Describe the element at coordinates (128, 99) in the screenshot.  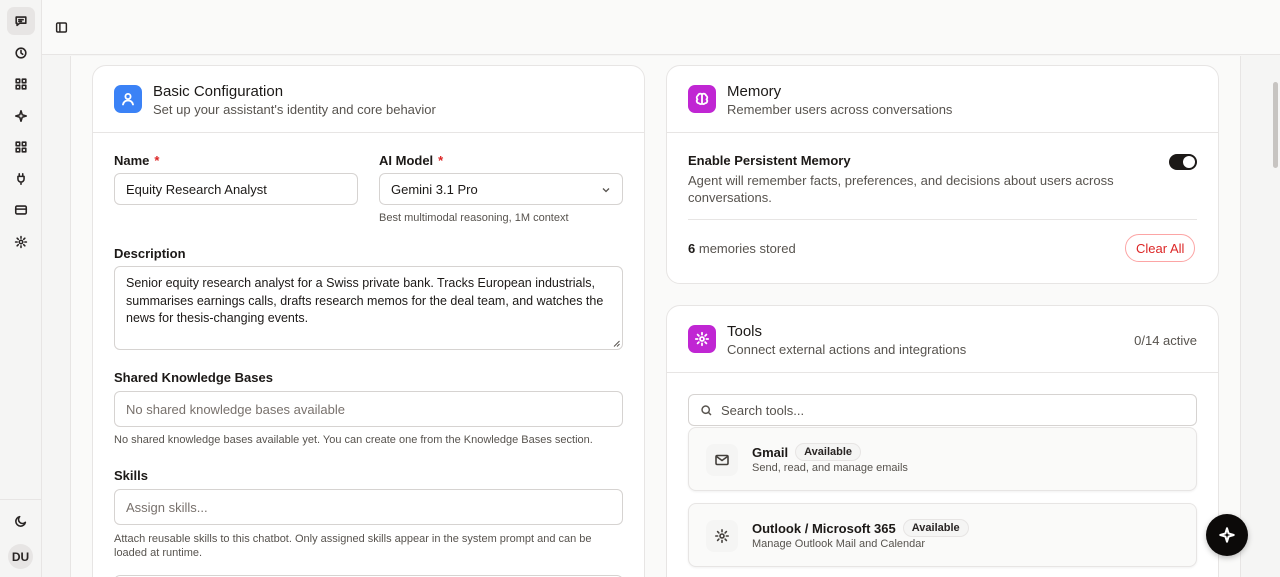
I see `user-icon` at that location.